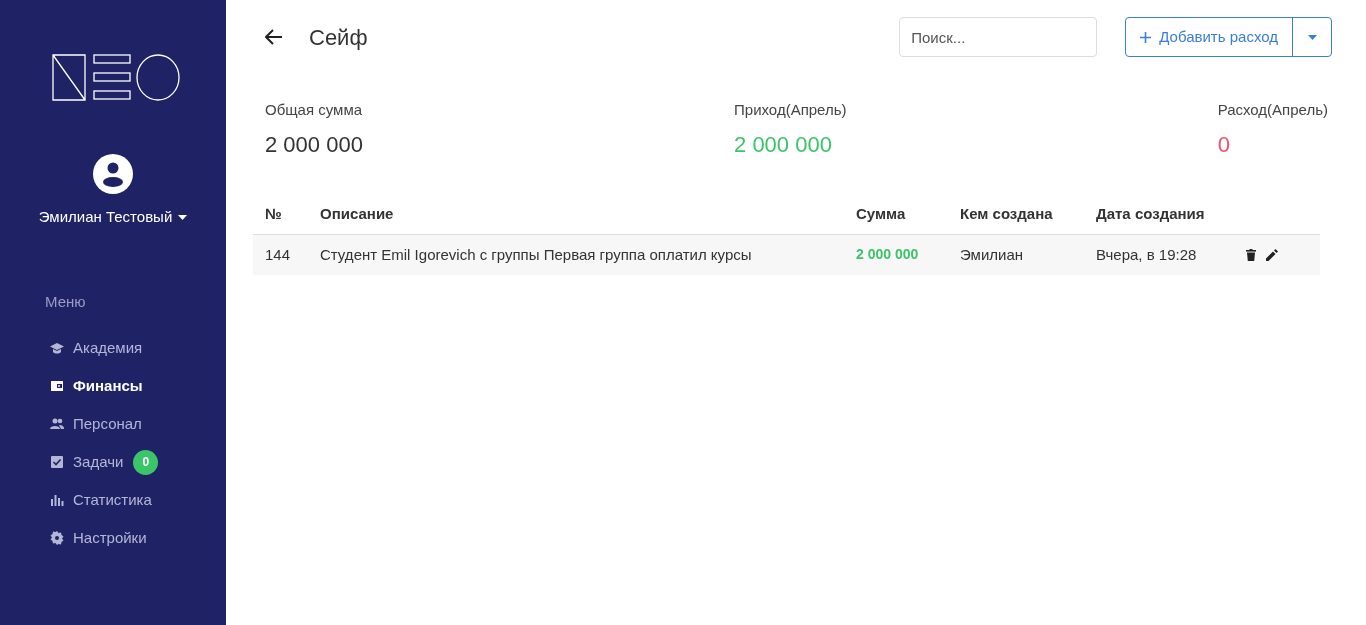  Describe the element at coordinates (1272, 110) in the screenshot. I see `stat-label: Расход(Апрель)` at that location.